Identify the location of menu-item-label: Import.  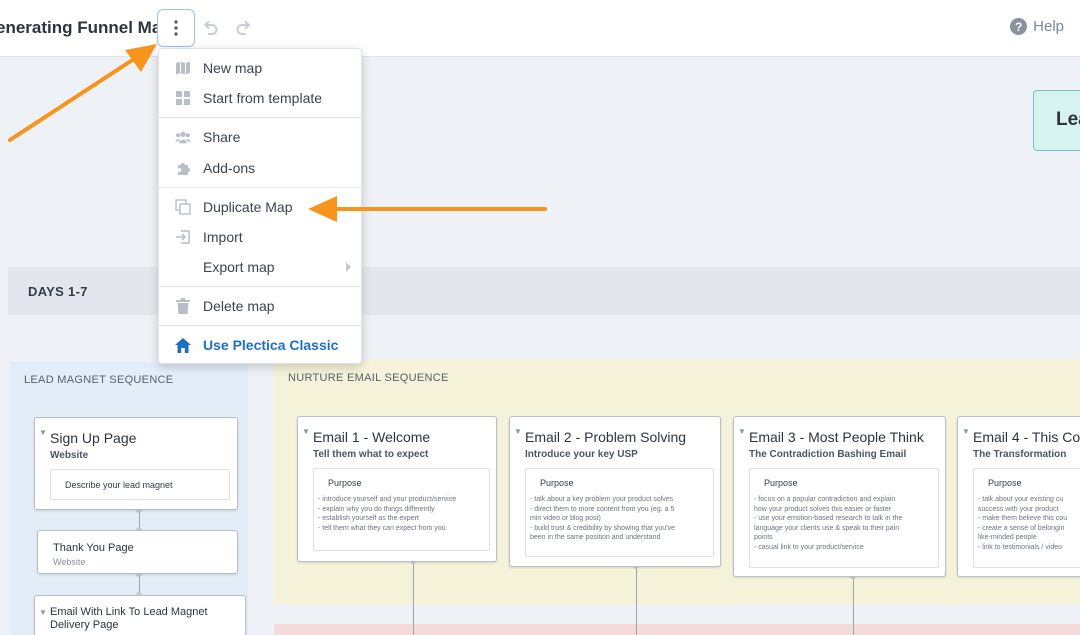
(223, 237).